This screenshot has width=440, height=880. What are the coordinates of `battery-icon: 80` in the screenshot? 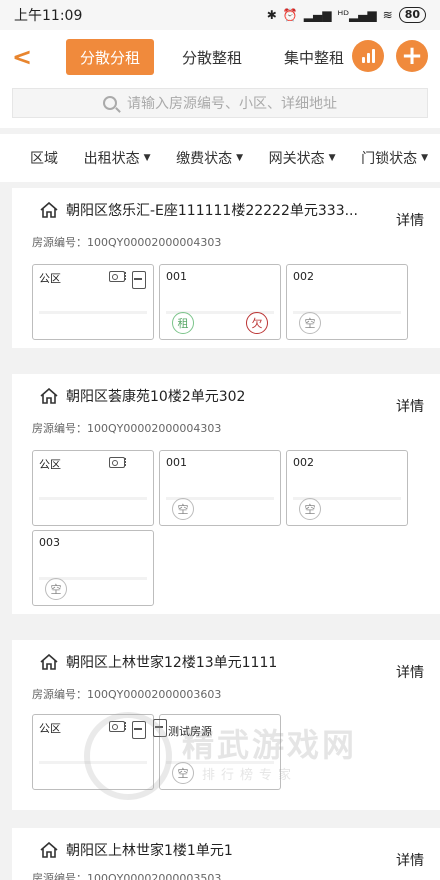 It's located at (412, 15).